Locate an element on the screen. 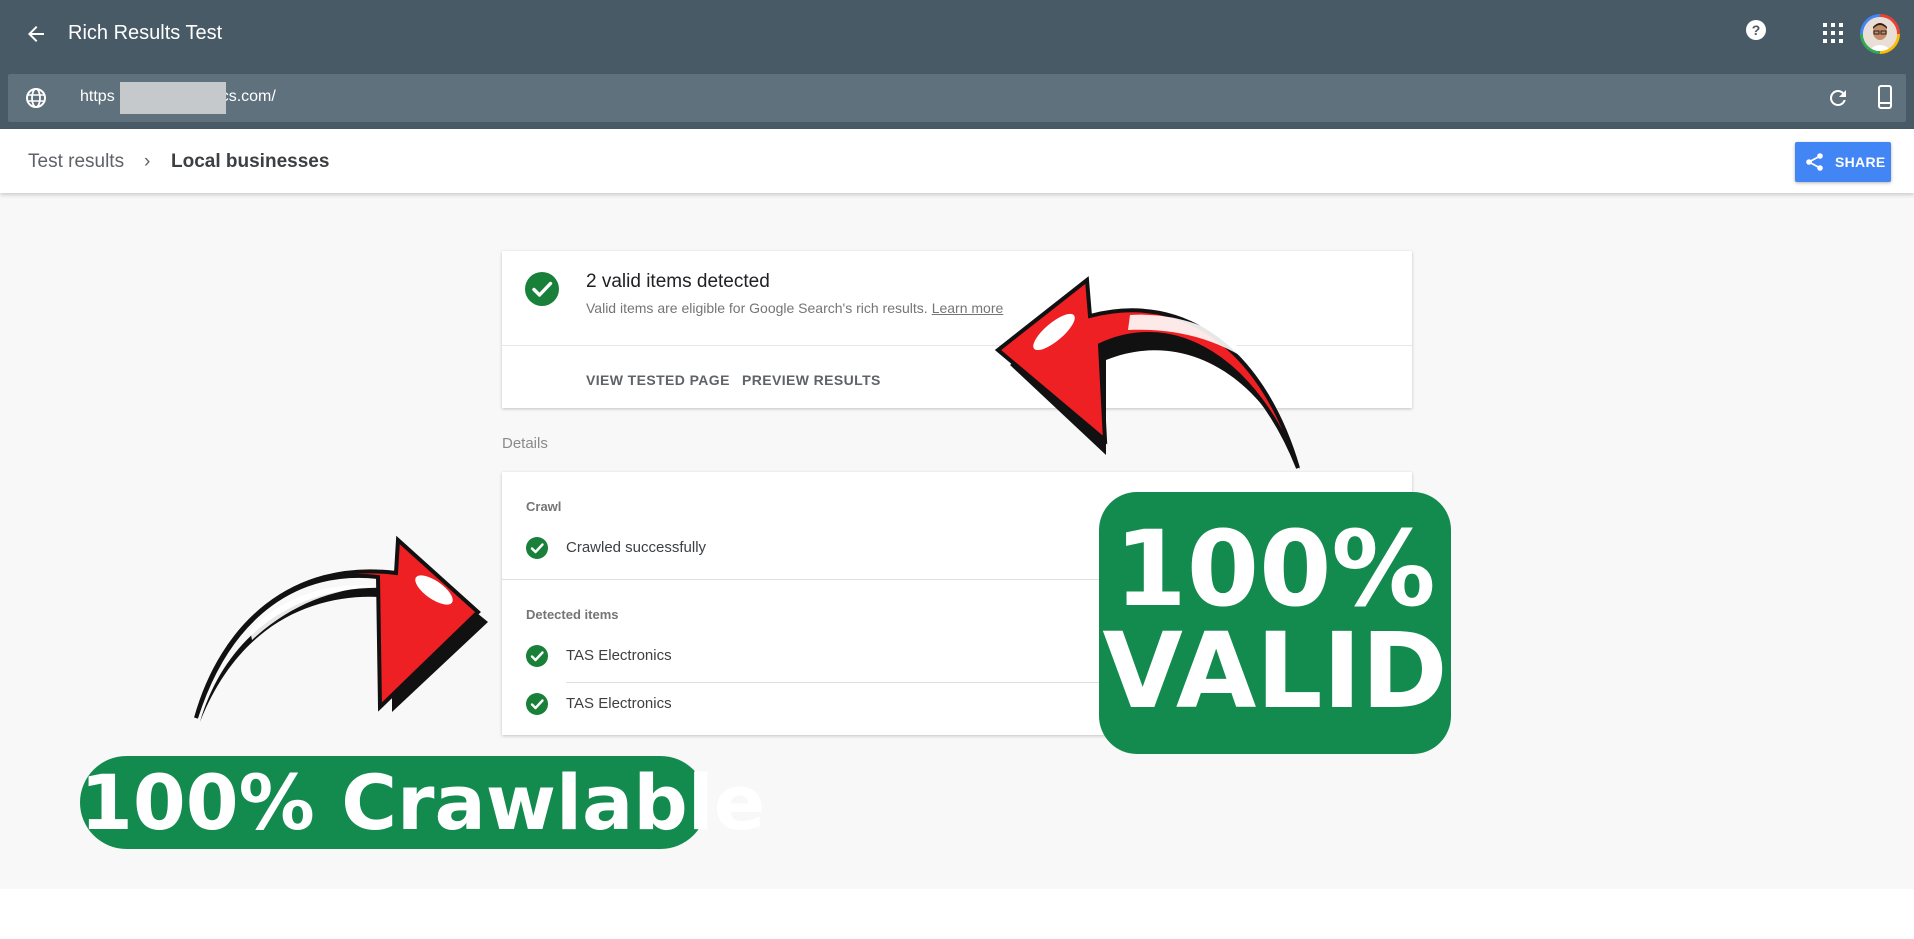 The width and height of the screenshot is (1914, 939). url-start: https is located at coordinates (97, 96).